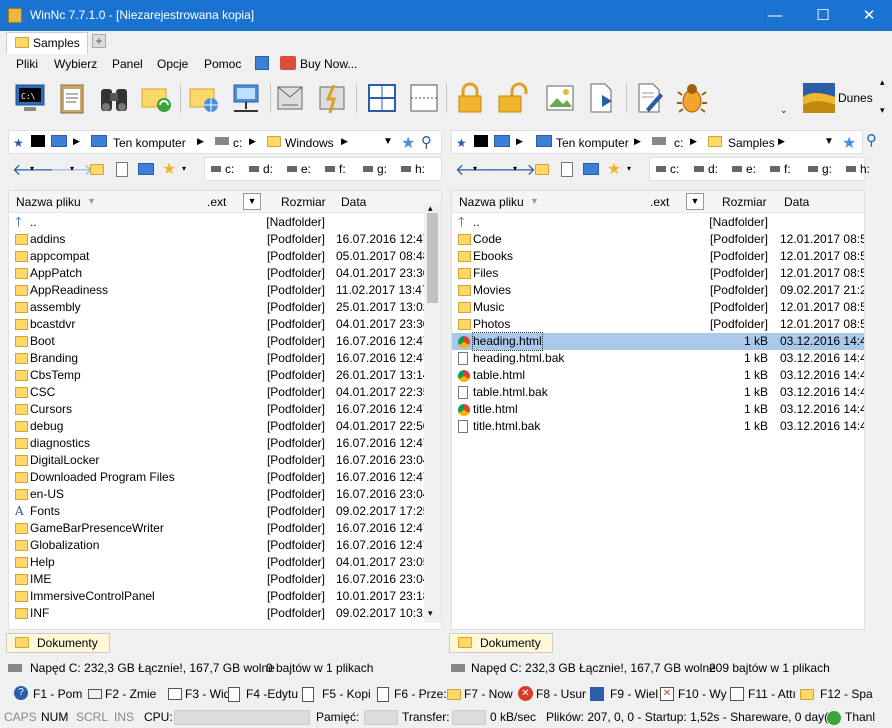 This screenshot has height=728, width=892. What do you see at coordinates (560, 98) in the screenshot?
I see `image-icon` at bounding box center [560, 98].